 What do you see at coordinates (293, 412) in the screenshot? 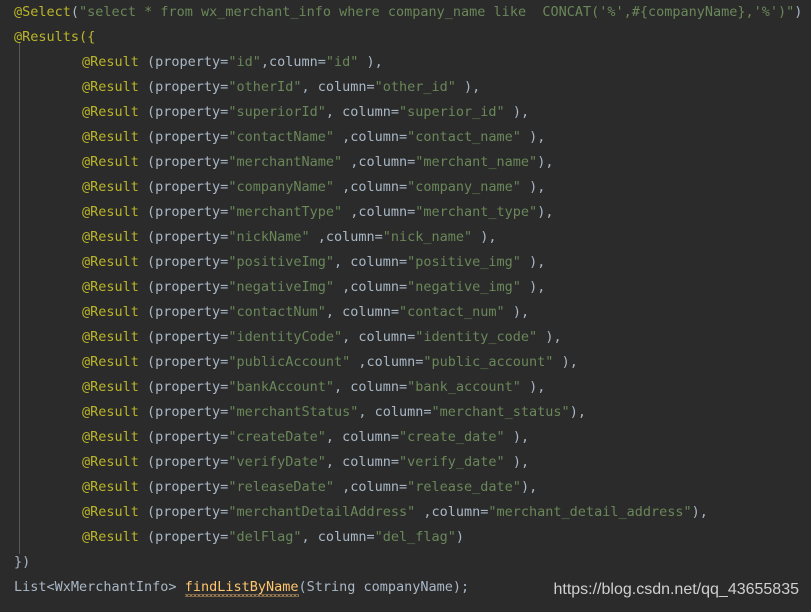
I see `result-property-value: "merchantStatus"` at bounding box center [293, 412].